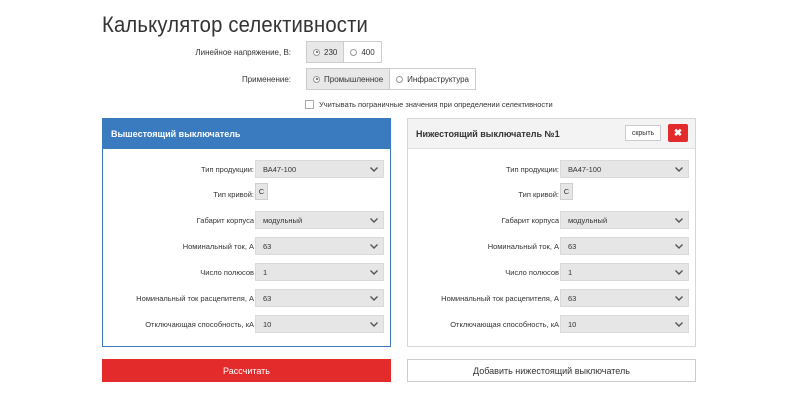 The image size is (800, 400). What do you see at coordinates (266, 79) in the screenshot?
I see `application-label: Применение:` at bounding box center [266, 79].